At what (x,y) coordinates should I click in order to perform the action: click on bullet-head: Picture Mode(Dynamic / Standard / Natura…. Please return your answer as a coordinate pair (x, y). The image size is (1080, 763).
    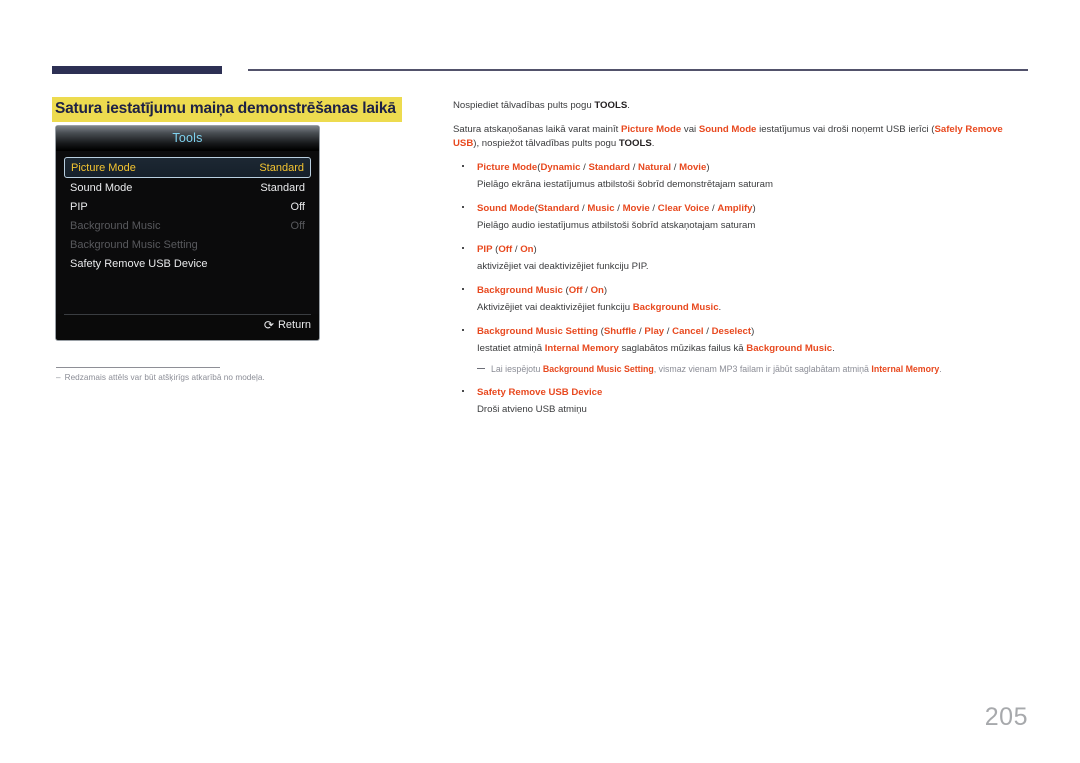
    Looking at the image, I should click on (593, 167).